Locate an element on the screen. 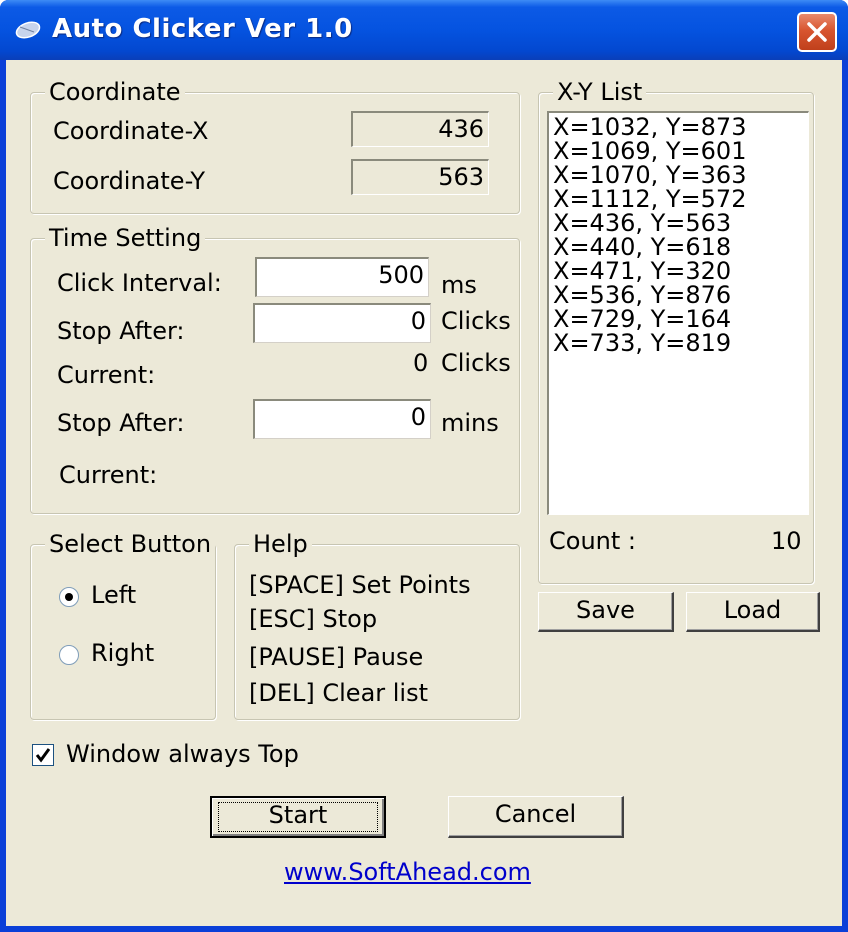 The width and height of the screenshot is (848, 932). stop-after-clicks-label: Stop After: is located at coordinates (121, 331).